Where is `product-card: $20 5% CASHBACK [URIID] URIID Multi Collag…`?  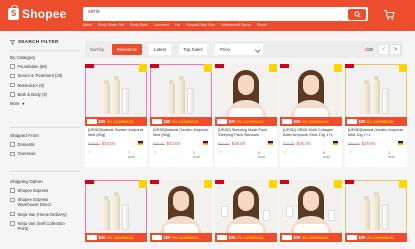
product-card: $20 5% CASHBACK [URIID] URIID Multi Collag… is located at coordinates (311, 115).